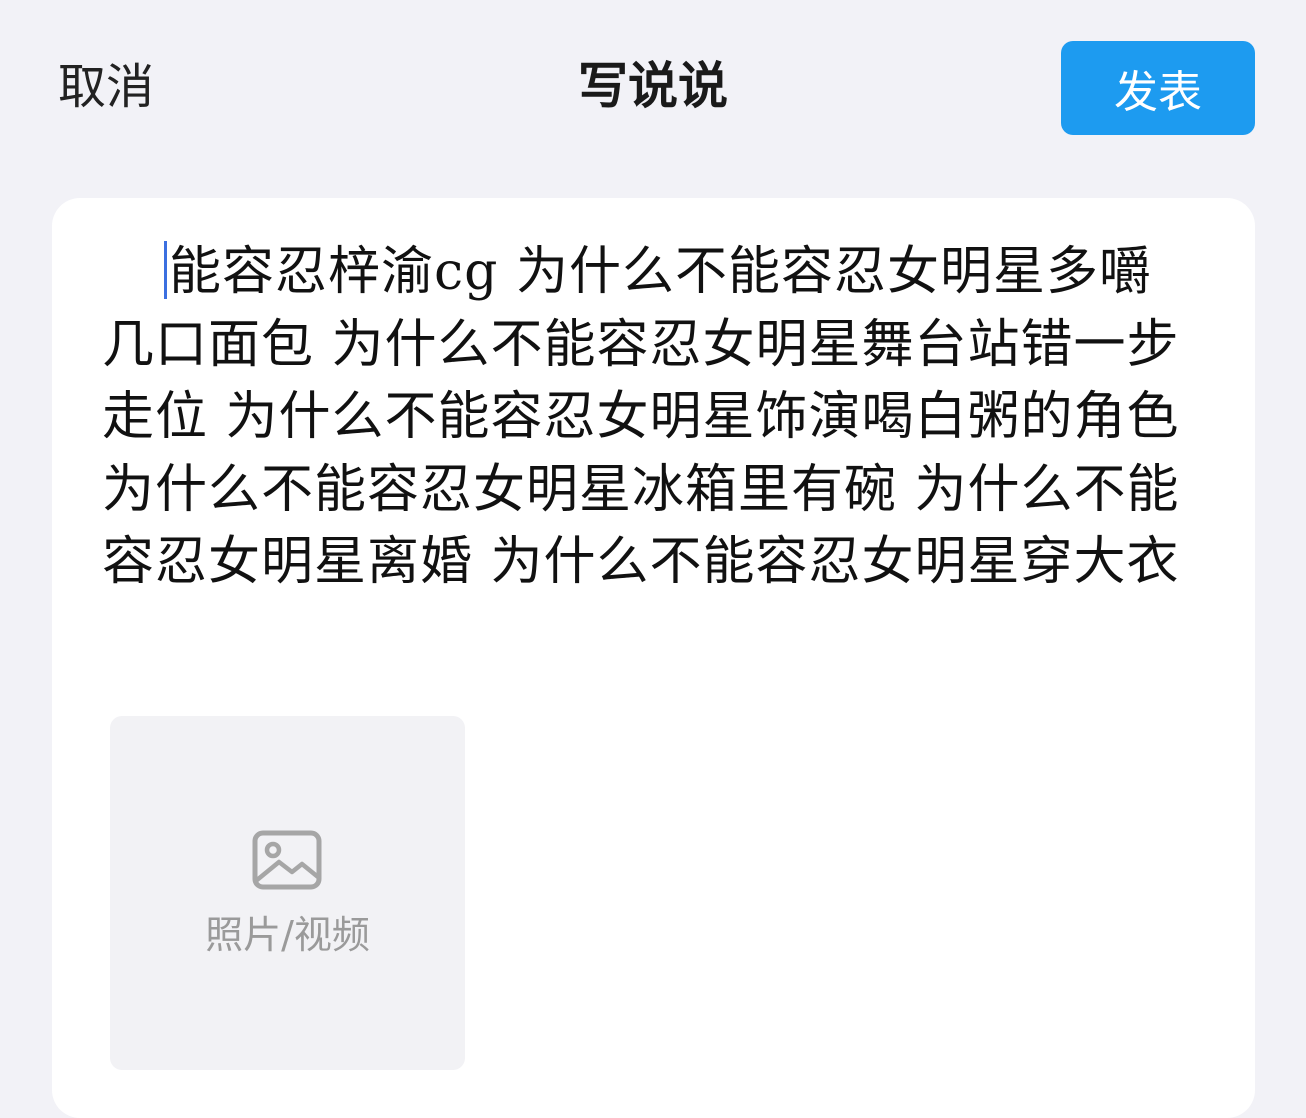  What do you see at coordinates (287, 893) in the screenshot?
I see `add-media-button: 照片/视频` at bounding box center [287, 893].